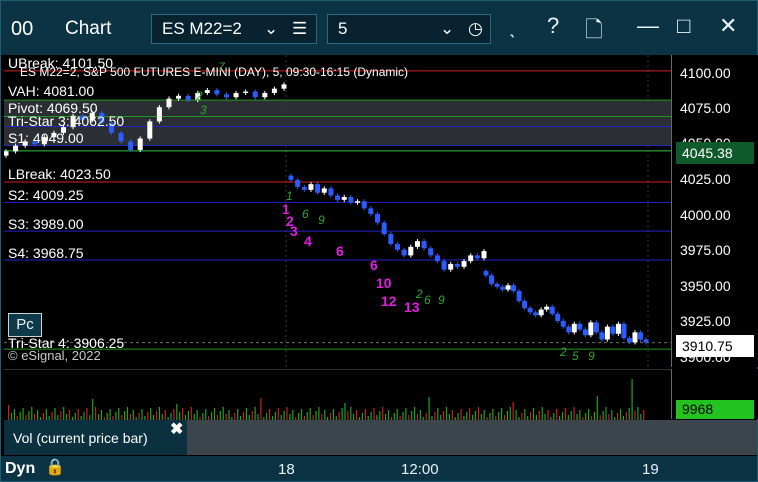  I want to click on clock-icon: ◷, so click(475, 29).